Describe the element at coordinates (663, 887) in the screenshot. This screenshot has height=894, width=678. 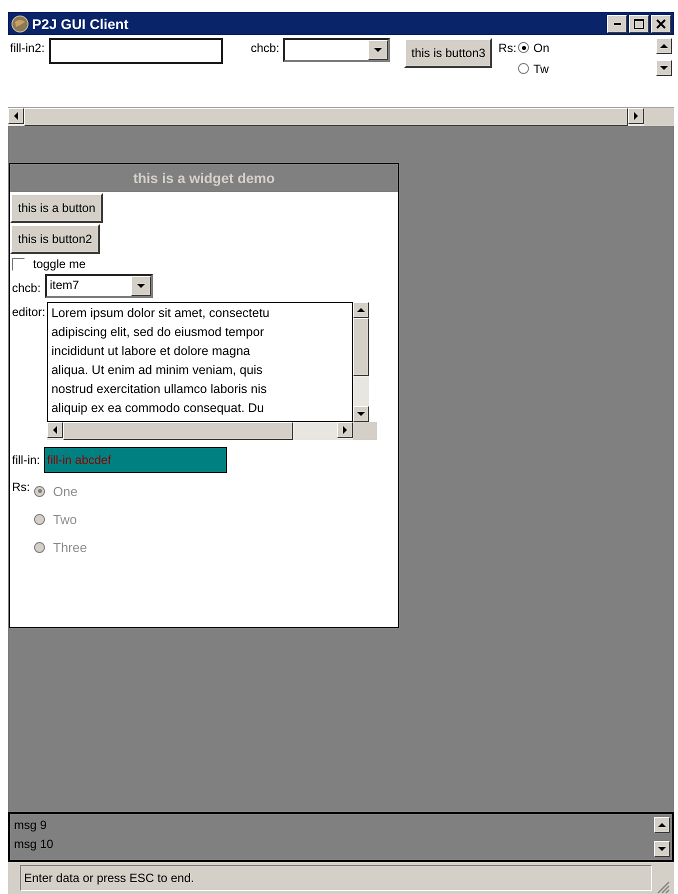
I see `resize-grip-icon` at that location.